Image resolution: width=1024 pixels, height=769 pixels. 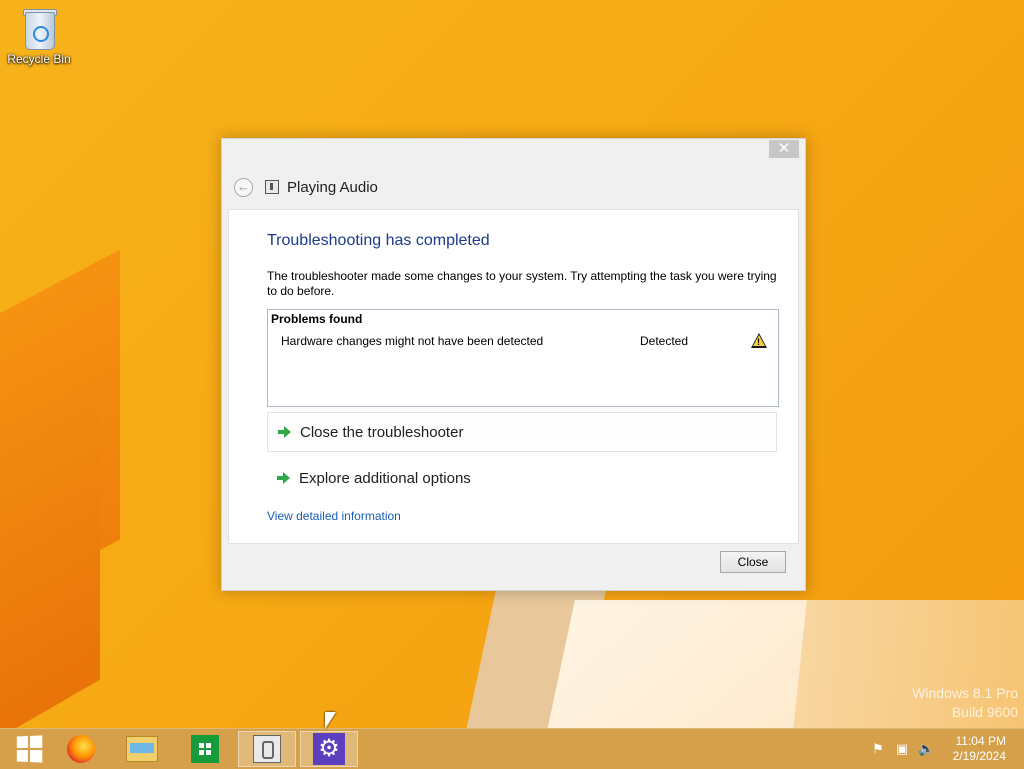 I want to click on close-button: Close, so click(x=753, y=562).